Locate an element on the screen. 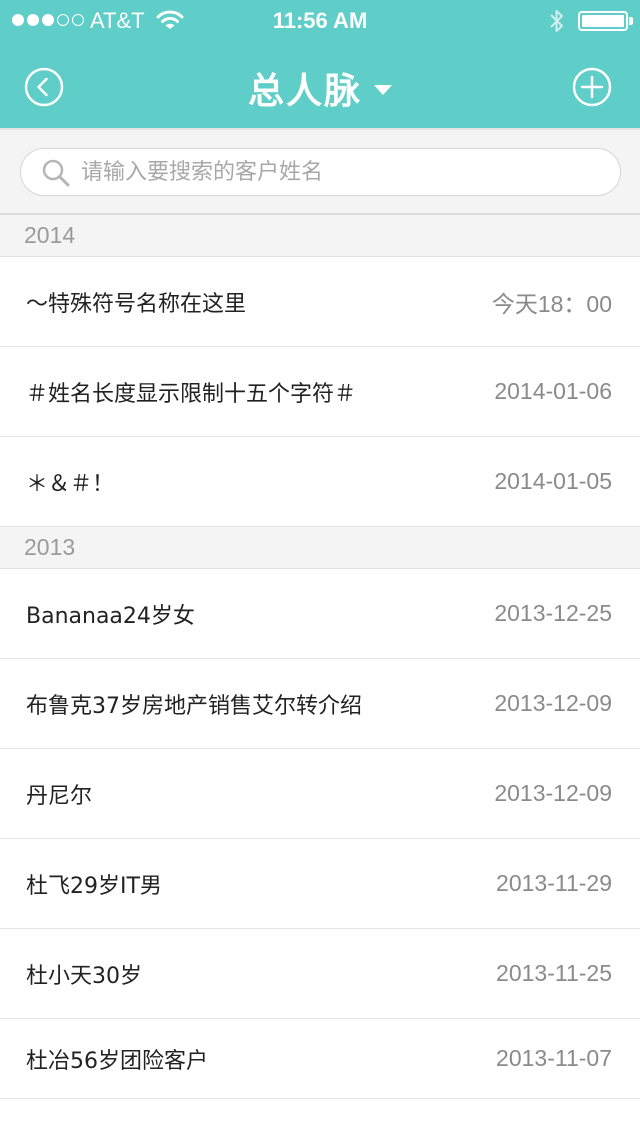 This screenshot has width=640, height=1136. search-box is located at coordinates (320, 172).